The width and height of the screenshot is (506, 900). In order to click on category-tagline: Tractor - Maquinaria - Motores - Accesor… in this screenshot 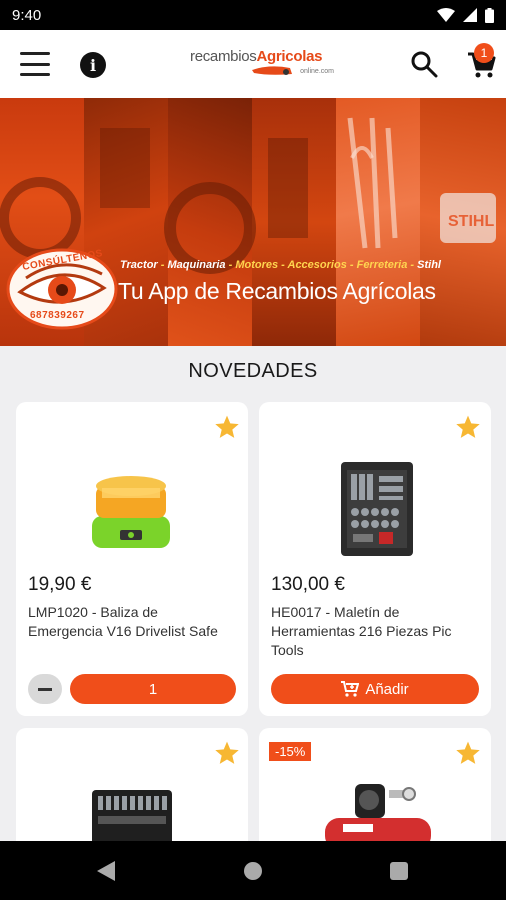, I will do `click(280, 265)`.